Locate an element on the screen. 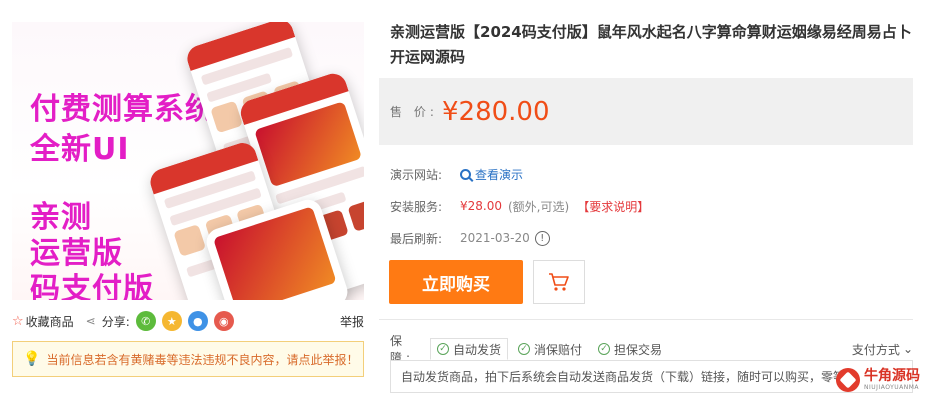 The image size is (940, 401). demo-row: 演示网站: 查看演示 is located at coordinates (456, 174).